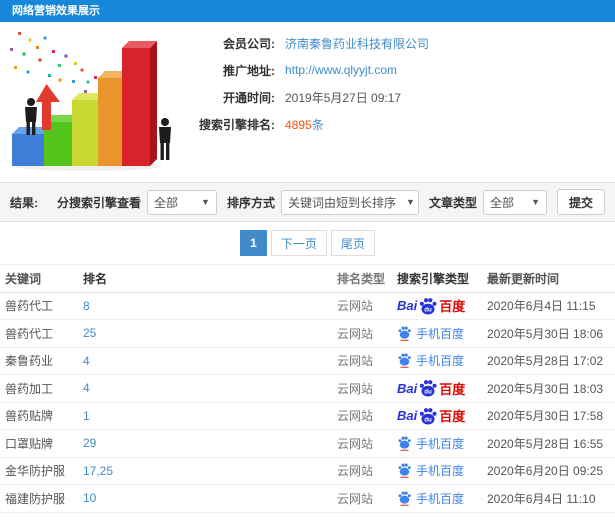 This screenshot has height=520, width=615. What do you see at coordinates (501, 202) in the screenshot?
I see `article-type-value: 全部` at bounding box center [501, 202].